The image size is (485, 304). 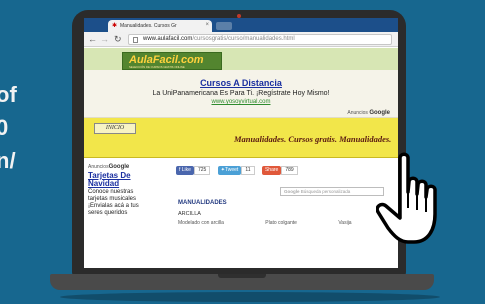 I want to click on facebook-like-button: f Like, so click(x=185, y=170).